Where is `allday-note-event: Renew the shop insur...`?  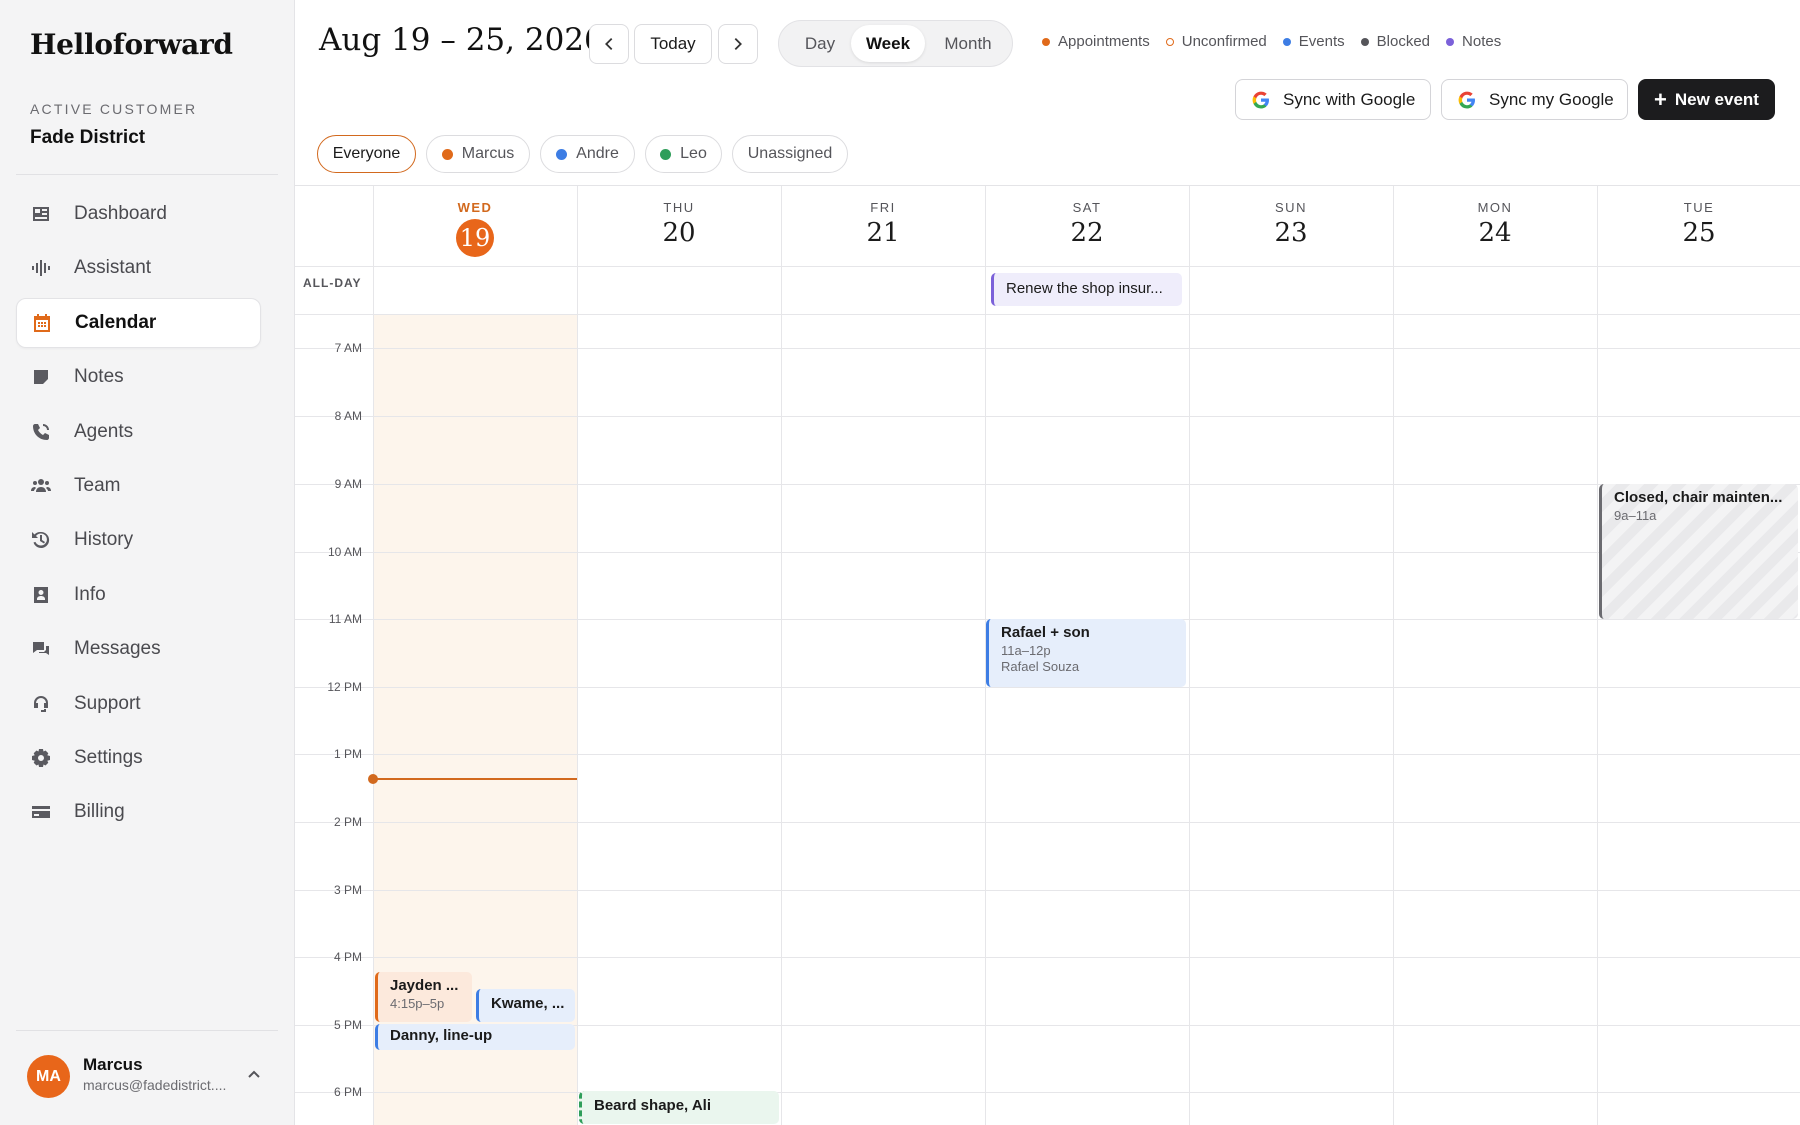 allday-note-event: Renew the shop insur... is located at coordinates (1086, 289).